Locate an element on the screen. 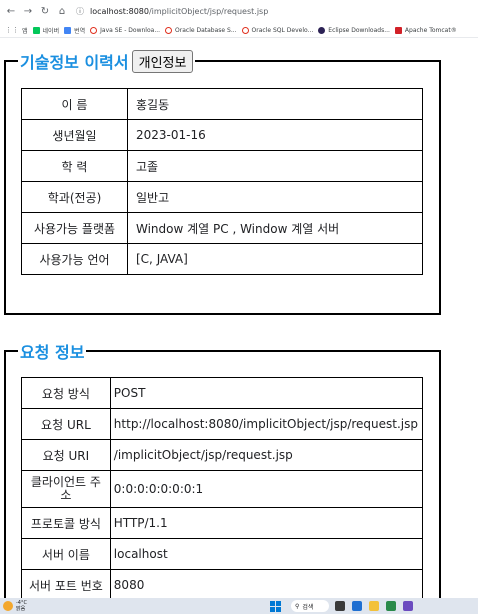 This screenshot has width=478, height=614. eclipse-icon is located at coordinates (322, 30).